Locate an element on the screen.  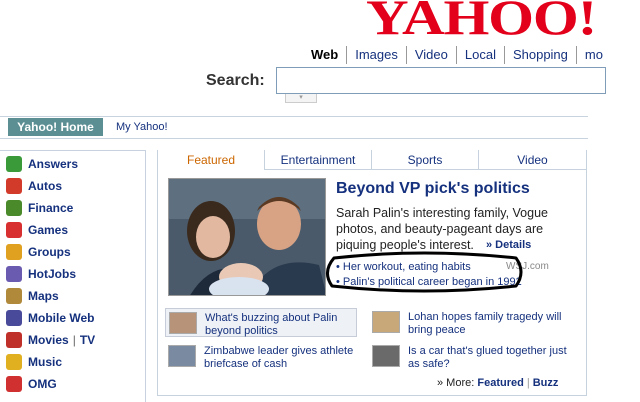
sidebar-item-omg: OMG is located at coordinates (31, 384).